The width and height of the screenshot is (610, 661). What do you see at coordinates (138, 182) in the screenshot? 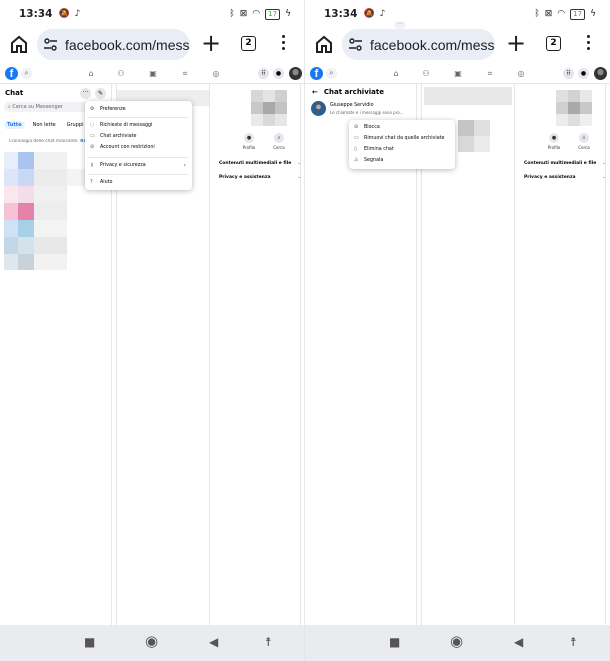
I see `menu-help: ? Aiuto` at bounding box center [138, 182].